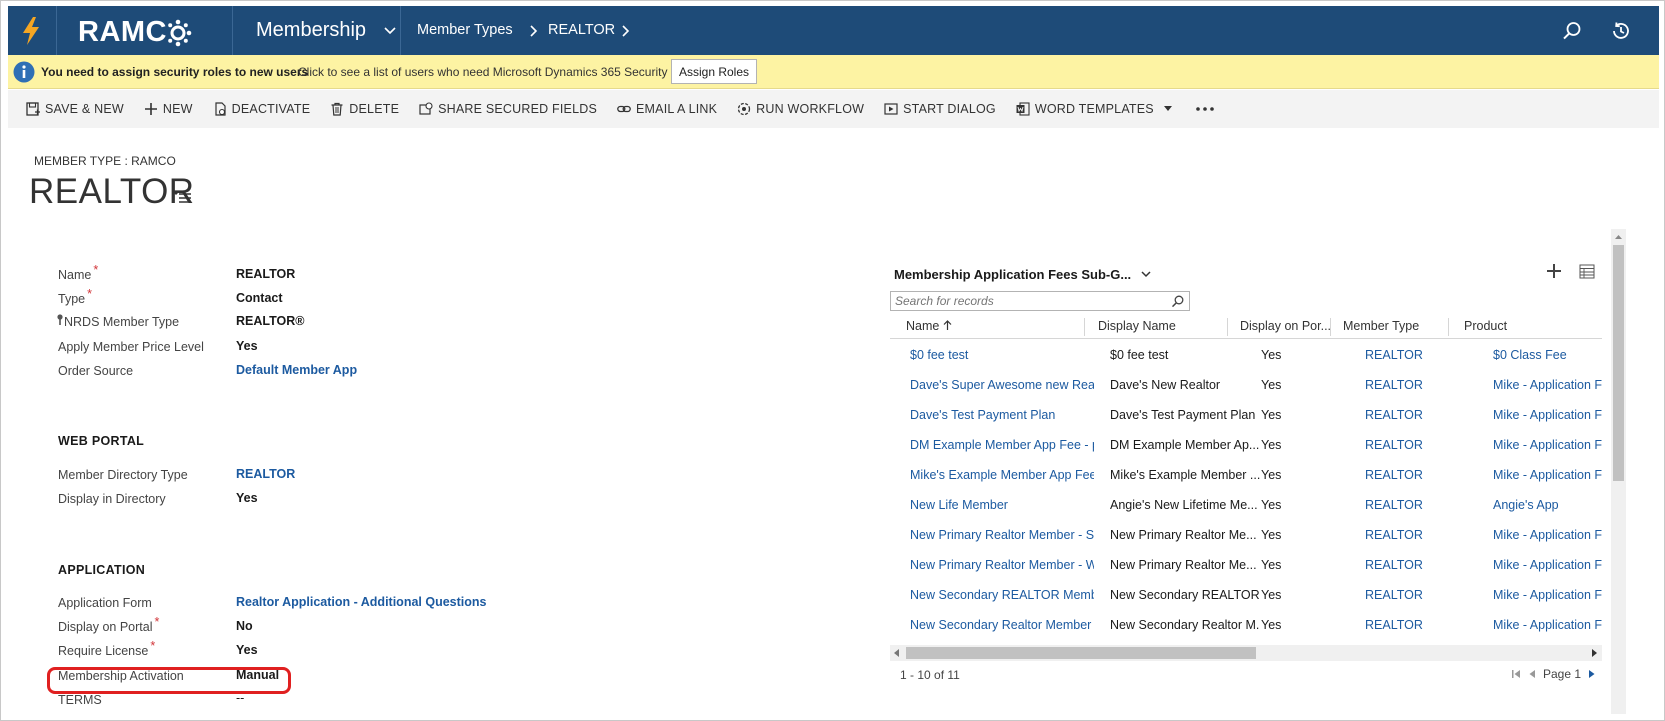  I want to click on subgrid-search-input, so click(1026, 301).